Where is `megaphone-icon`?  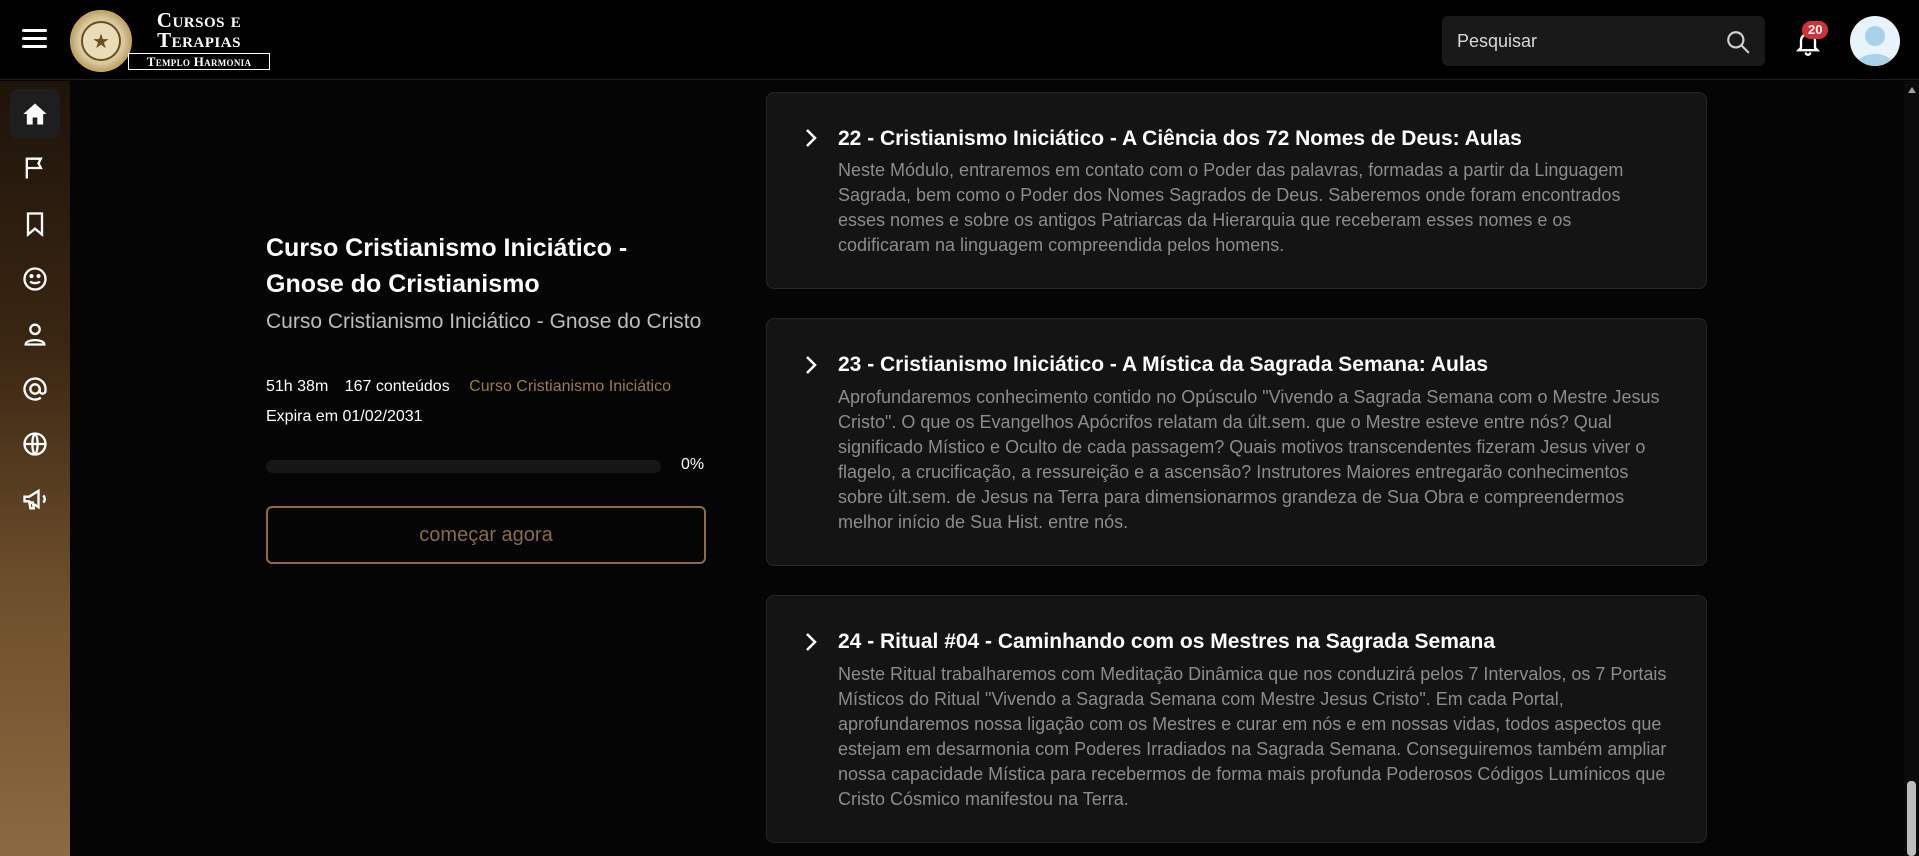
megaphone-icon is located at coordinates (34, 499).